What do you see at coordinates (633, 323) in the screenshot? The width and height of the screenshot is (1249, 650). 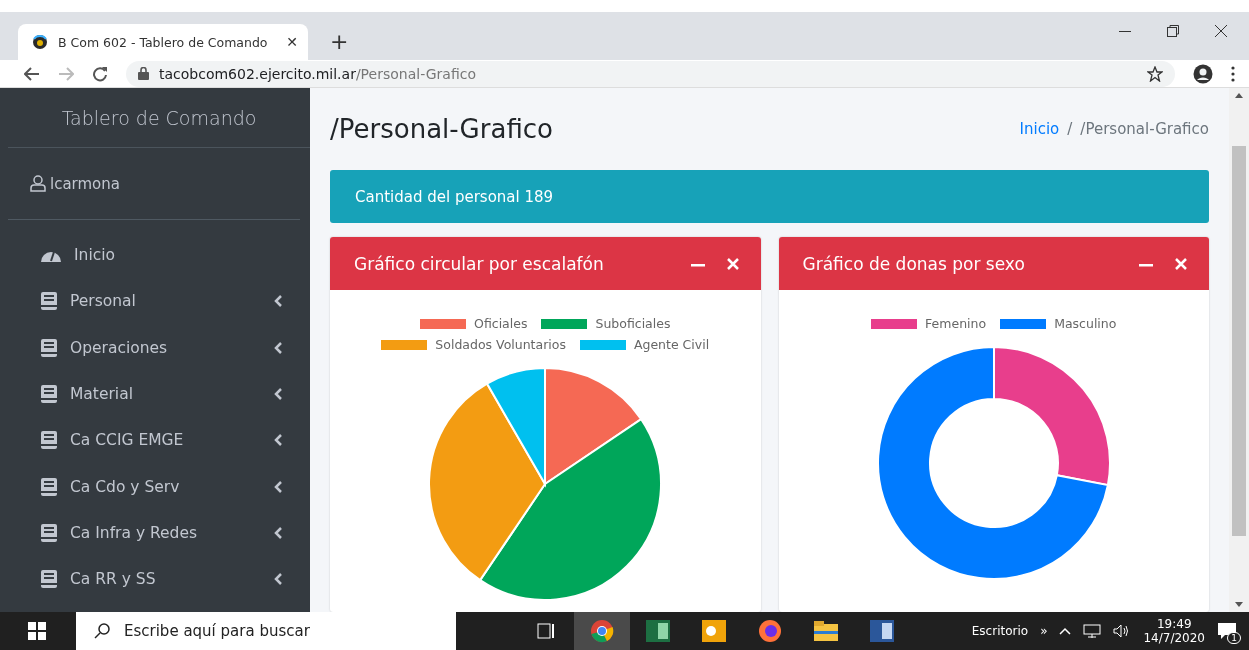 I see `legend-label: Suboficiales` at bounding box center [633, 323].